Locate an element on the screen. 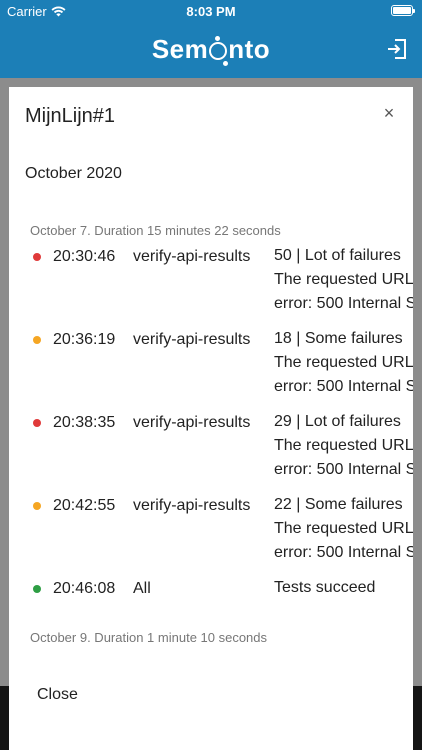  modal-title: MijnLijn#1 is located at coordinates (70, 116).